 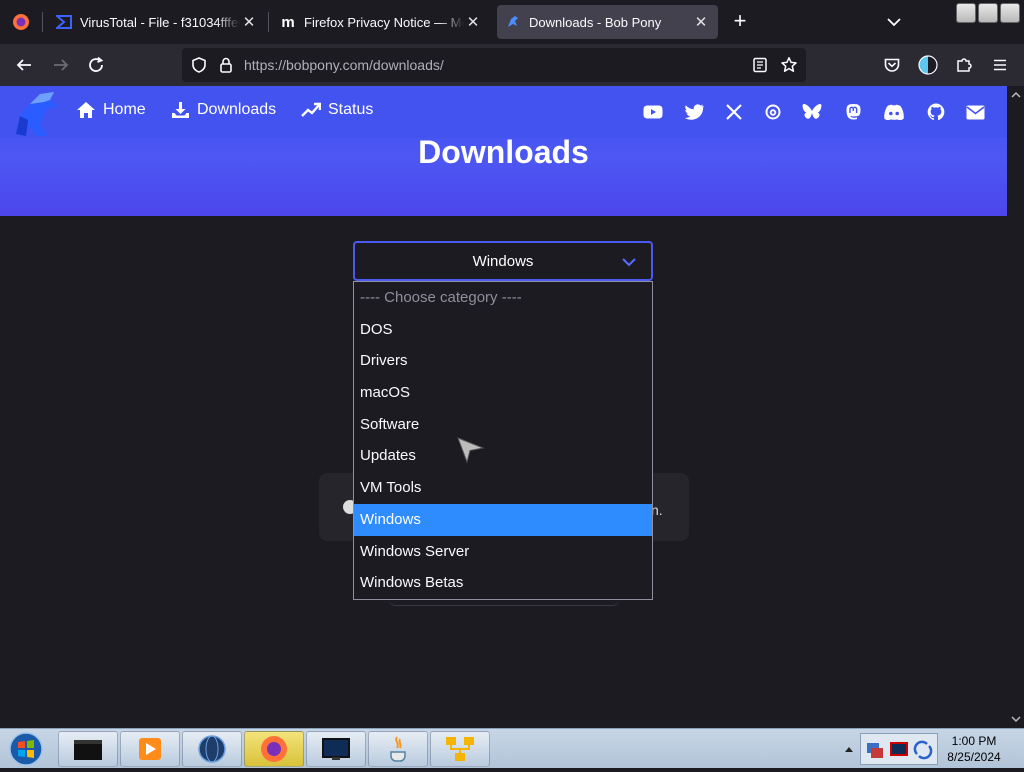 I want to click on tracking-shield-icon, so click(x=199, y=67).